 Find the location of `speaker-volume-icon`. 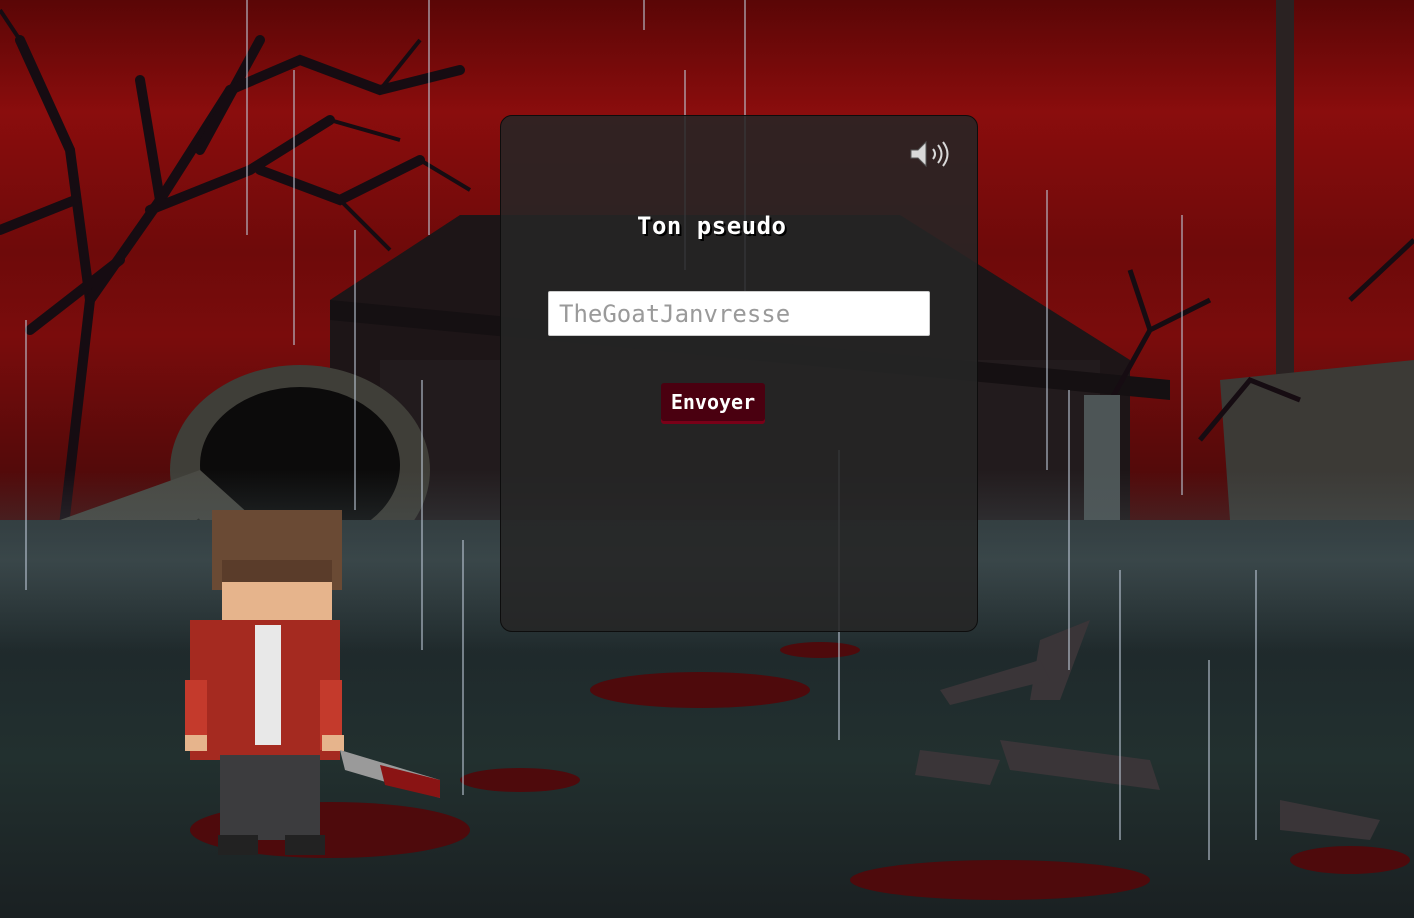

speaker-volume-icon is located at coordinates (931, 154).